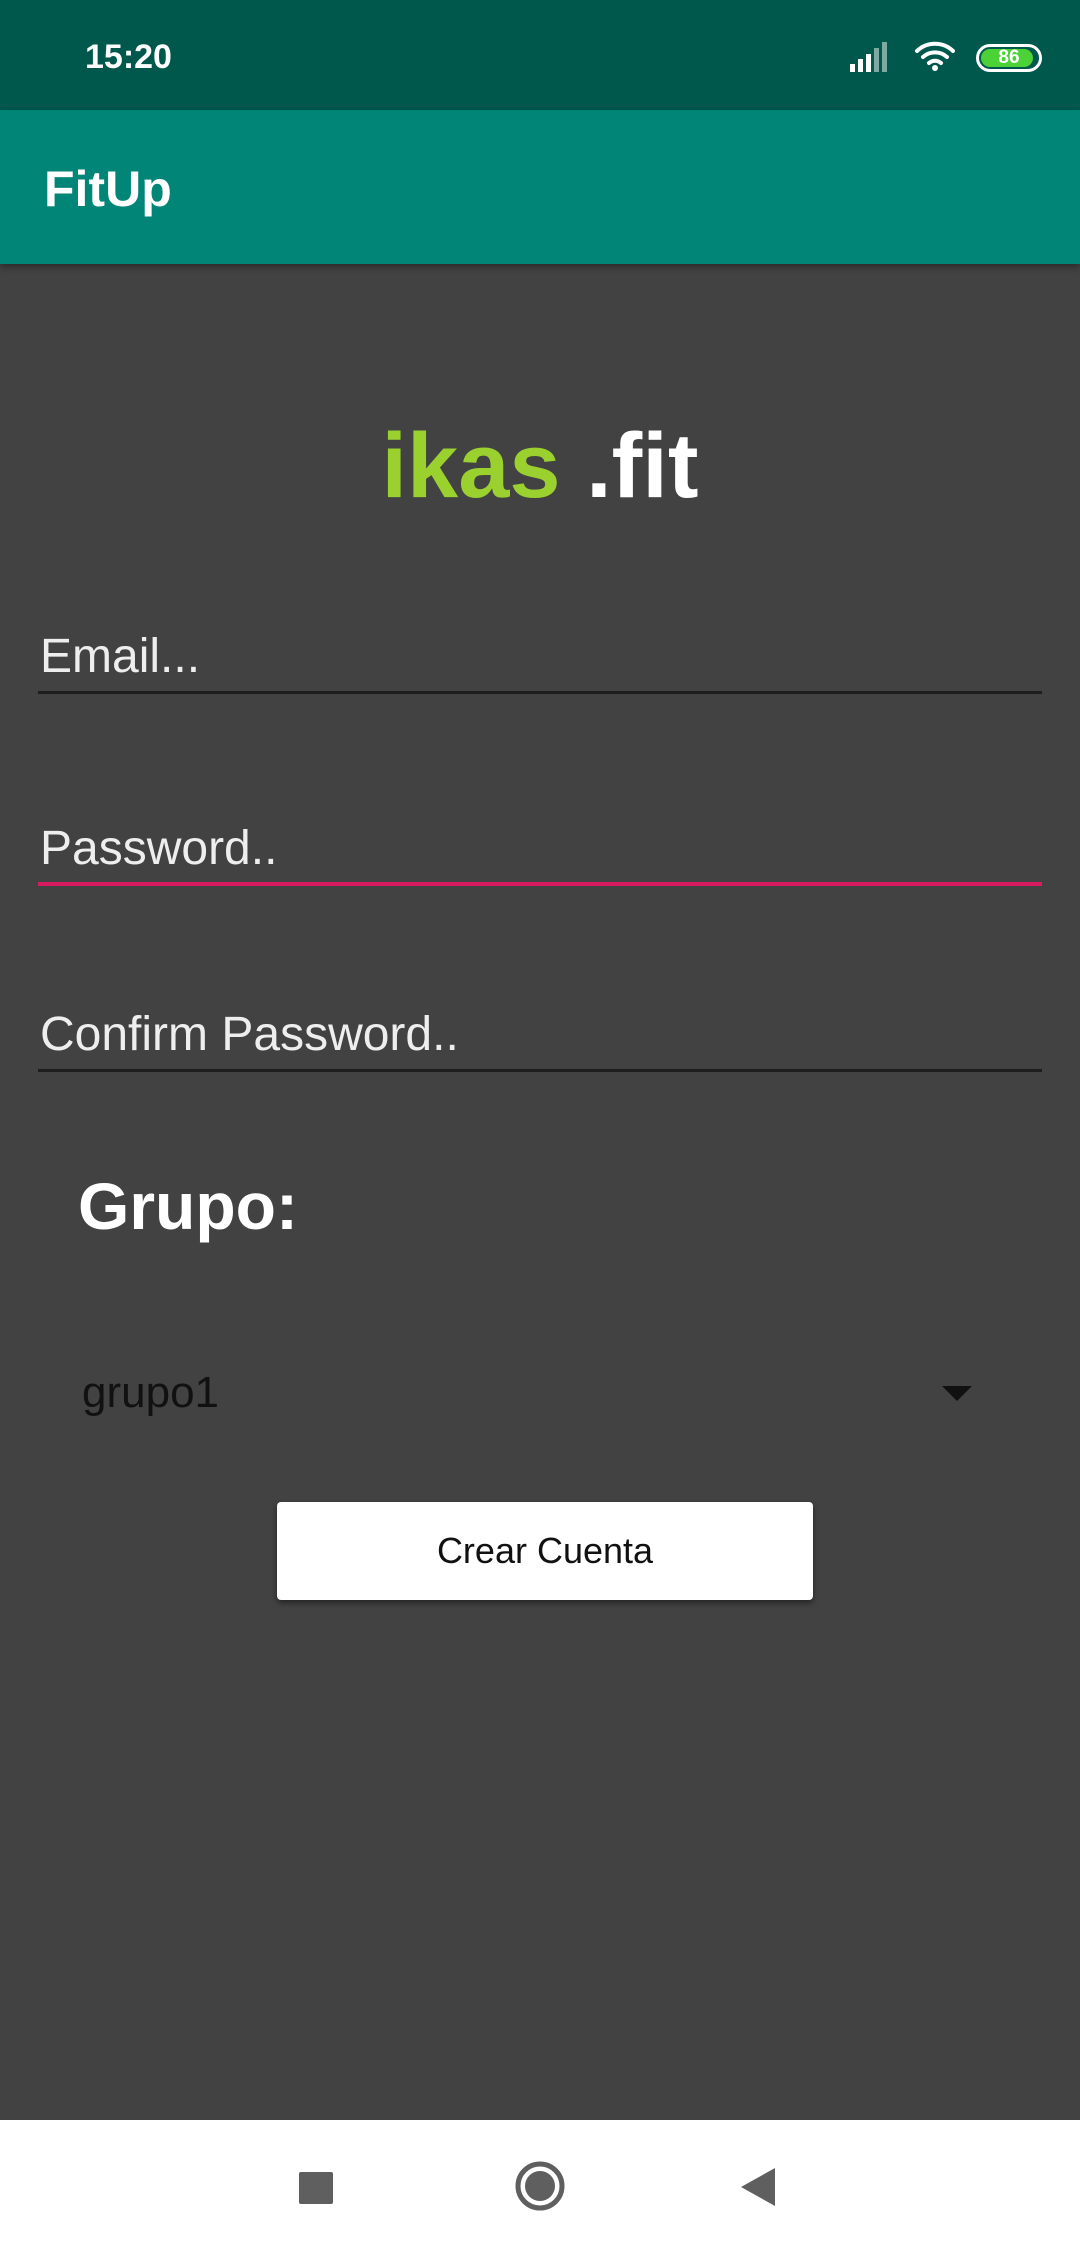  What do you see at coordinates (872, 58) in the screenshot?
I see `signal-icon` at bounding box center [872, 58].